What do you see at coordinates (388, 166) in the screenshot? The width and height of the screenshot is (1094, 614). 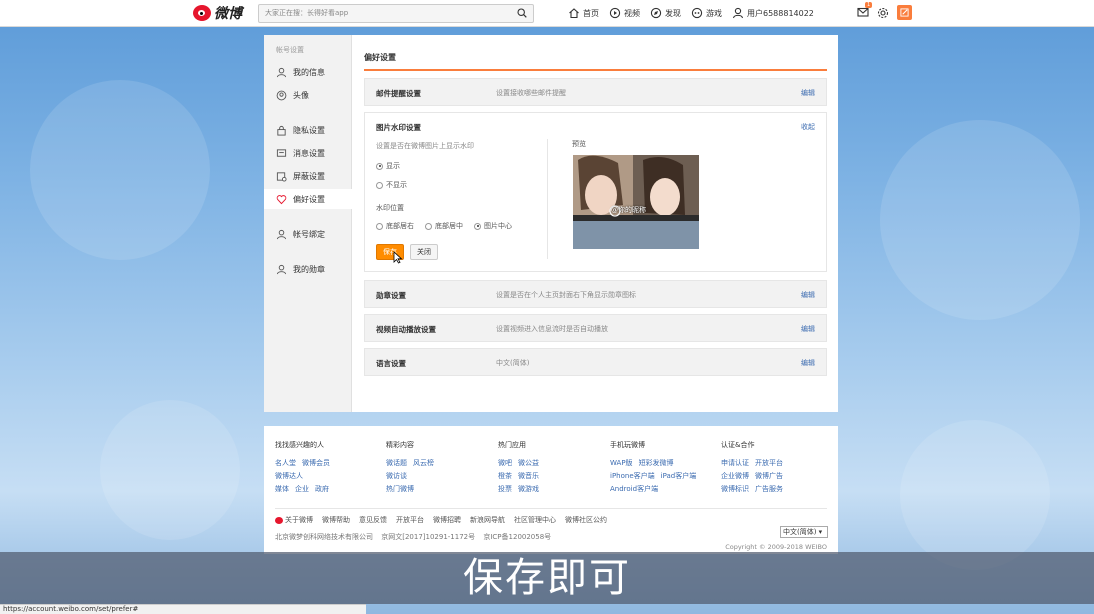 I see `radio-show: 显示` at bounding box center [388, 166].